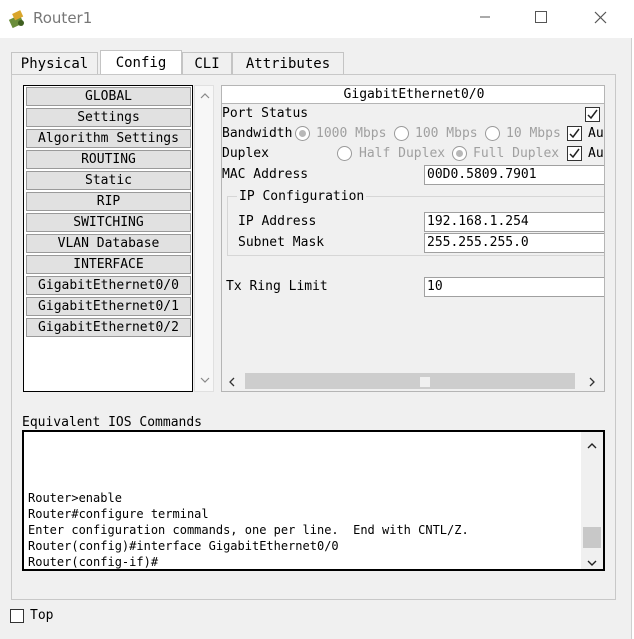 The width and height of the screenshot is (634, 639). I want to click on full-duplex-radio, so click(459, 153).